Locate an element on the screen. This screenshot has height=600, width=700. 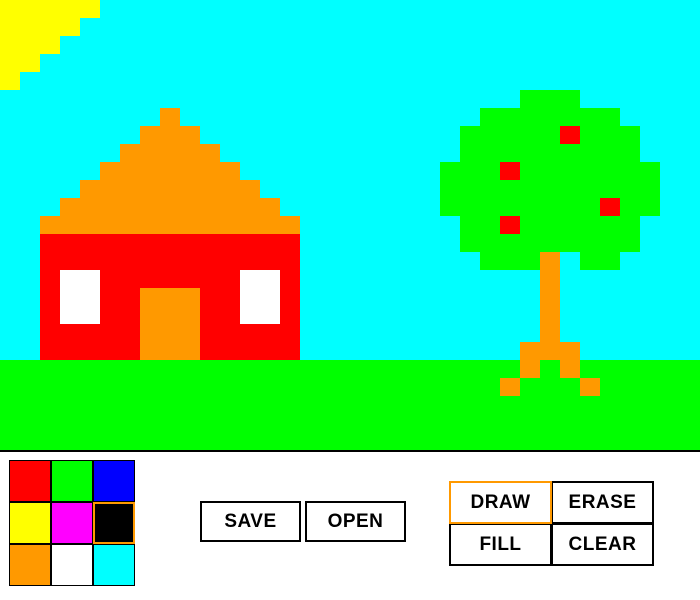
open-button: OPEN is located at coordinates (355, 521).